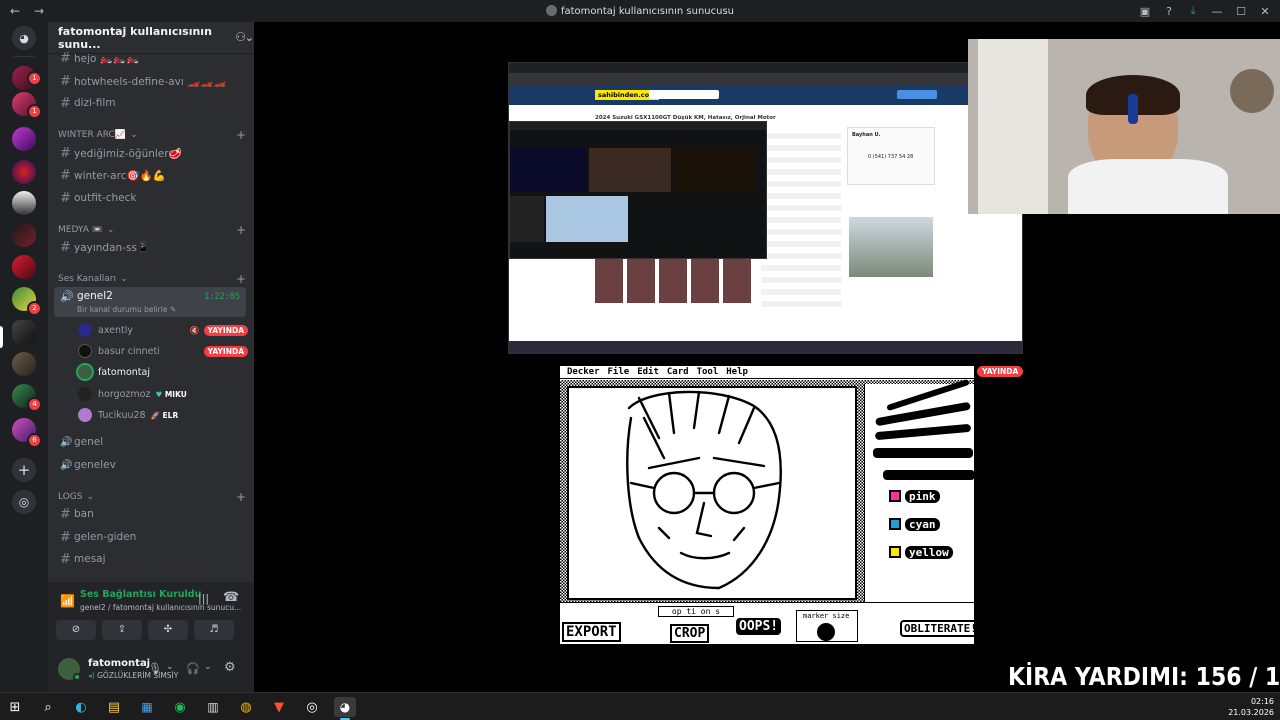  Describe the element at coordinates (213, 707) in the screenshot. I see `calculator-icon: ▥` at that location.